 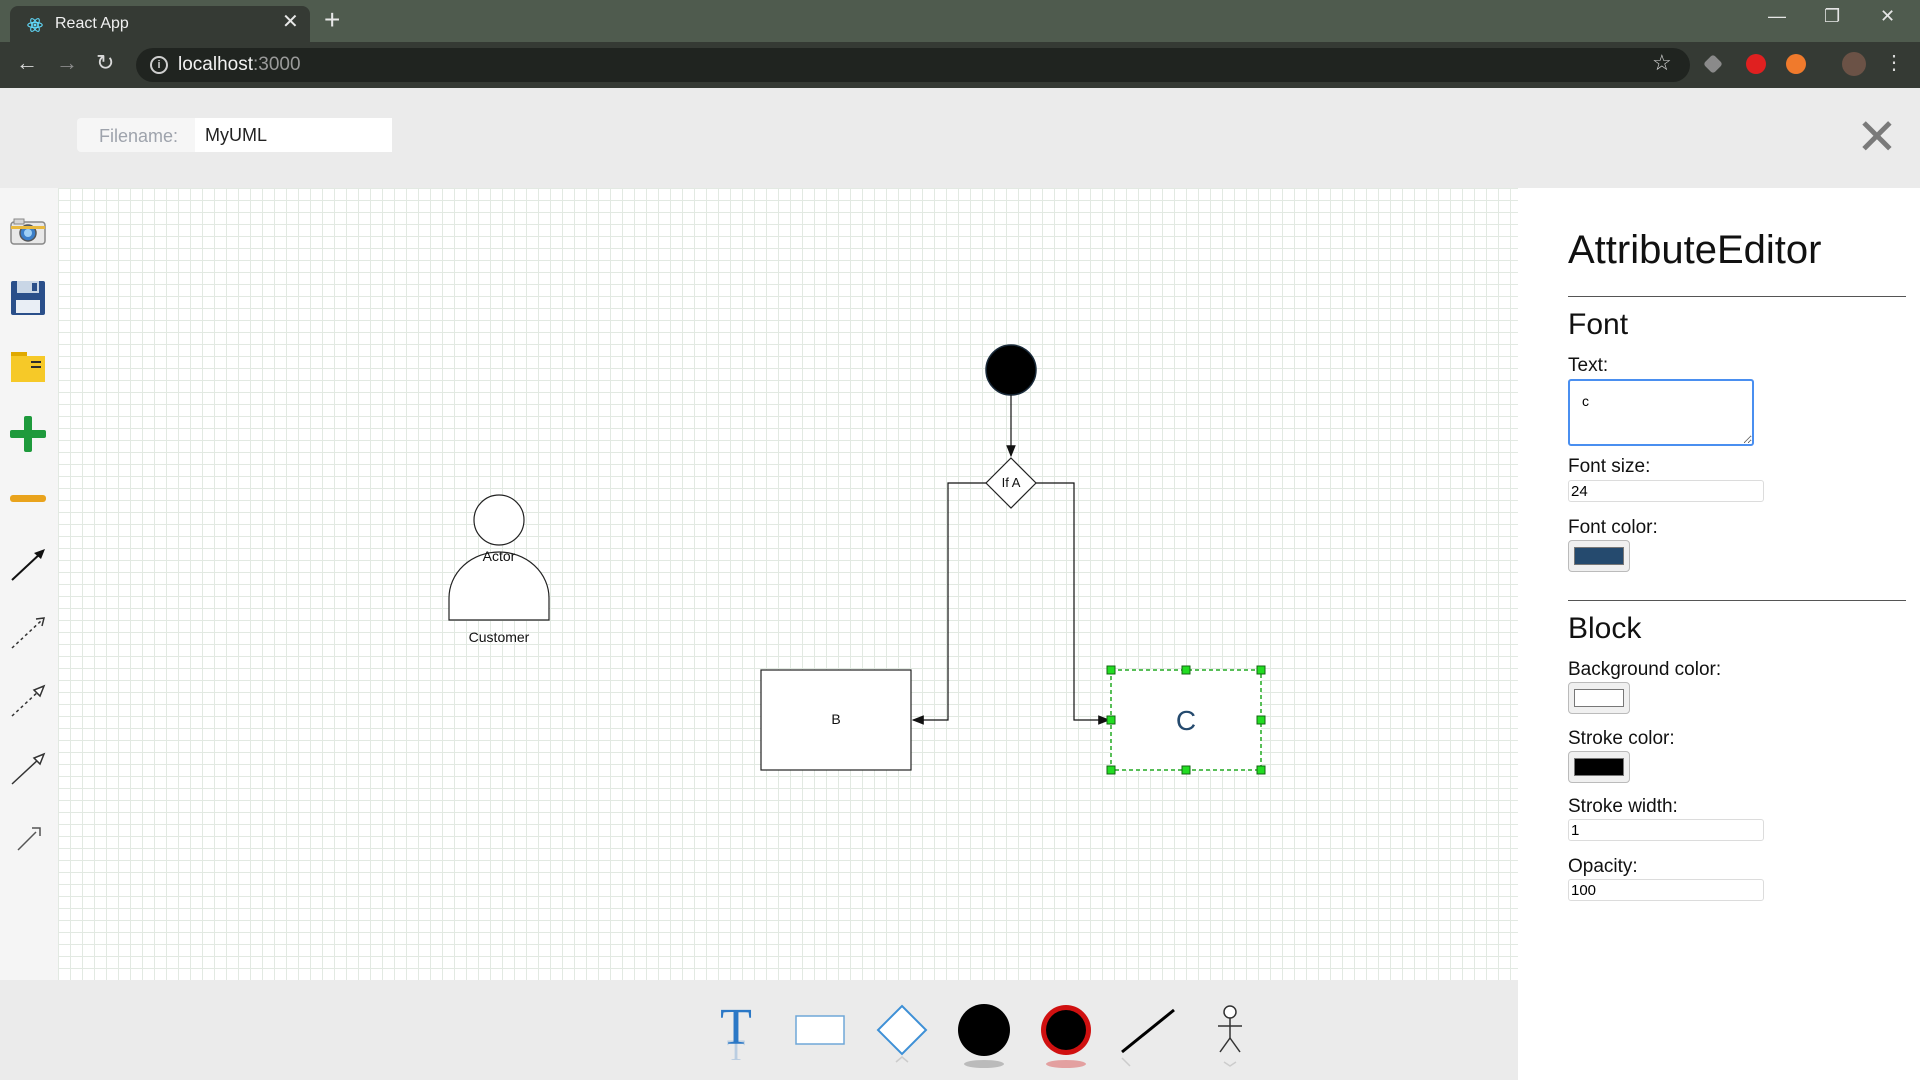 What do you see at coordinates (67, 63) in the screenshot?
I see `forward-icon: →` at bounding box center [67, 63].